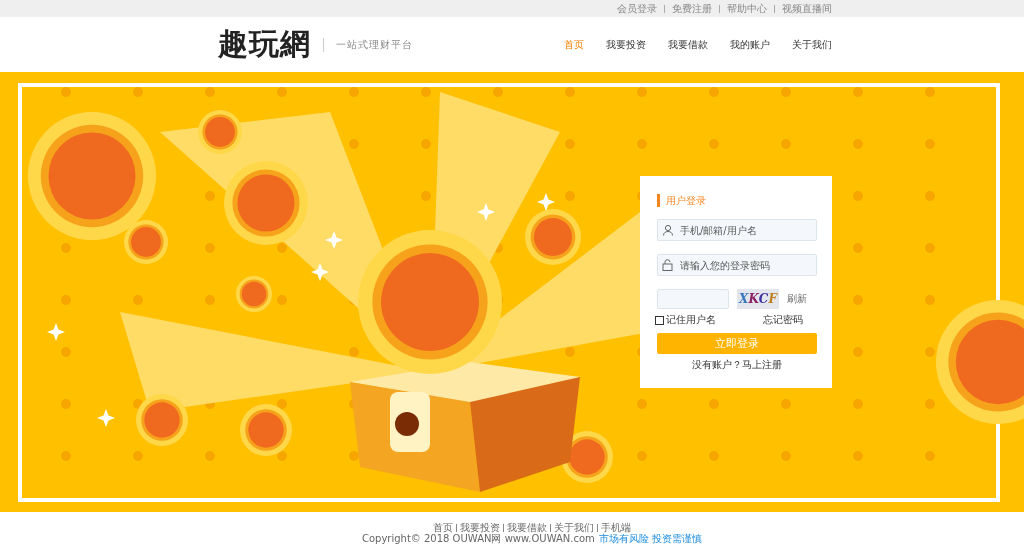  Describe the element at coordinates (637, 8) in the screenshot. I see `top-link: 会员登录` at that location.